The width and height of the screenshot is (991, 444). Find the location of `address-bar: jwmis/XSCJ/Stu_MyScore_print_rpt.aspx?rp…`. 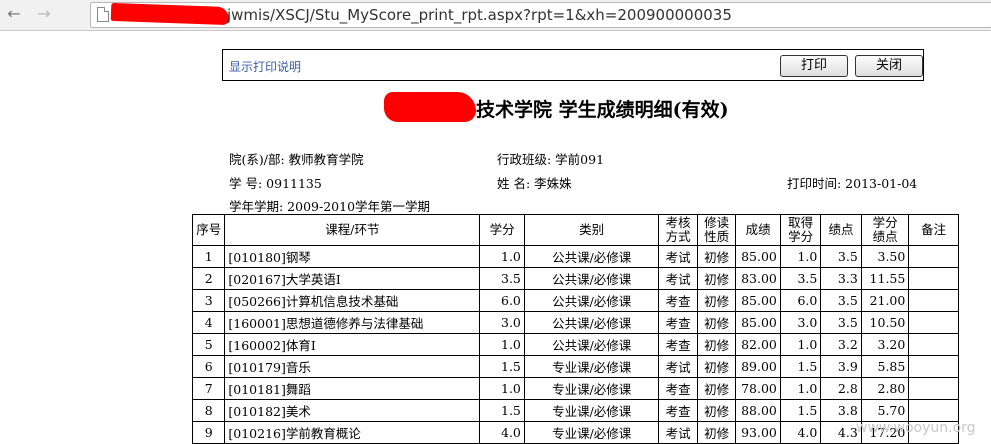

address-bar: jwmis/XSCJ/Stu_MyScore_print_rpt.aspx?rp… is located at coordinates (540, 15).